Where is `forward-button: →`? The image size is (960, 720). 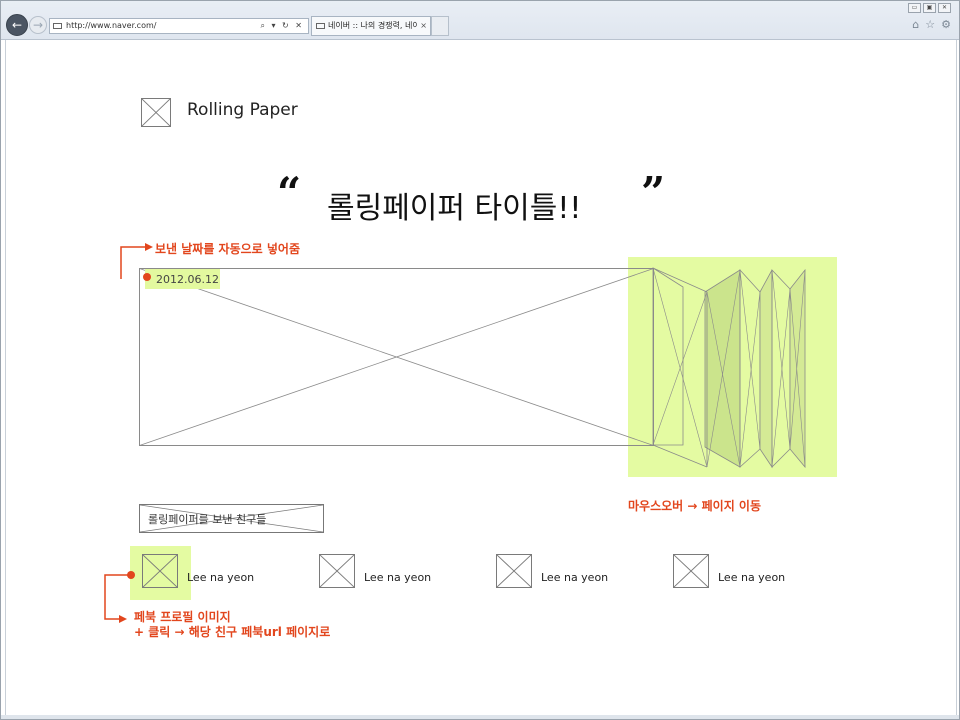 forward-button: → is located at coordinates (38, 25).